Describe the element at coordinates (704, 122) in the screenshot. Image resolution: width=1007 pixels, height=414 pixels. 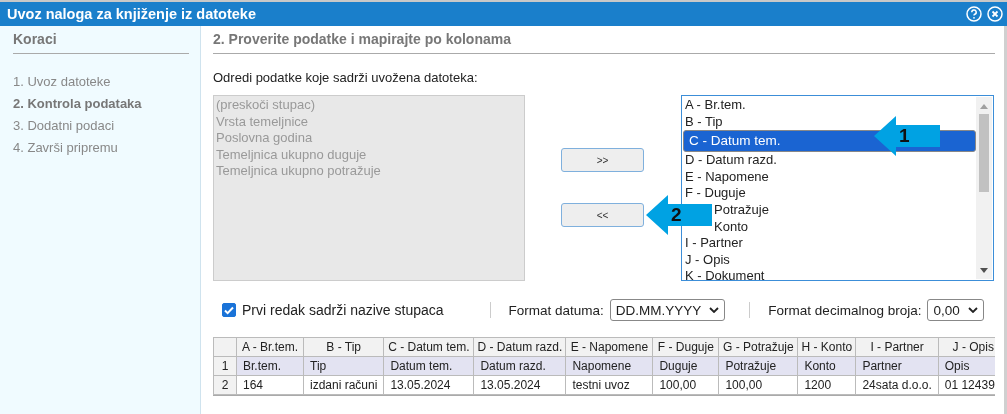
I see `list-option: B - Tip` at that location.